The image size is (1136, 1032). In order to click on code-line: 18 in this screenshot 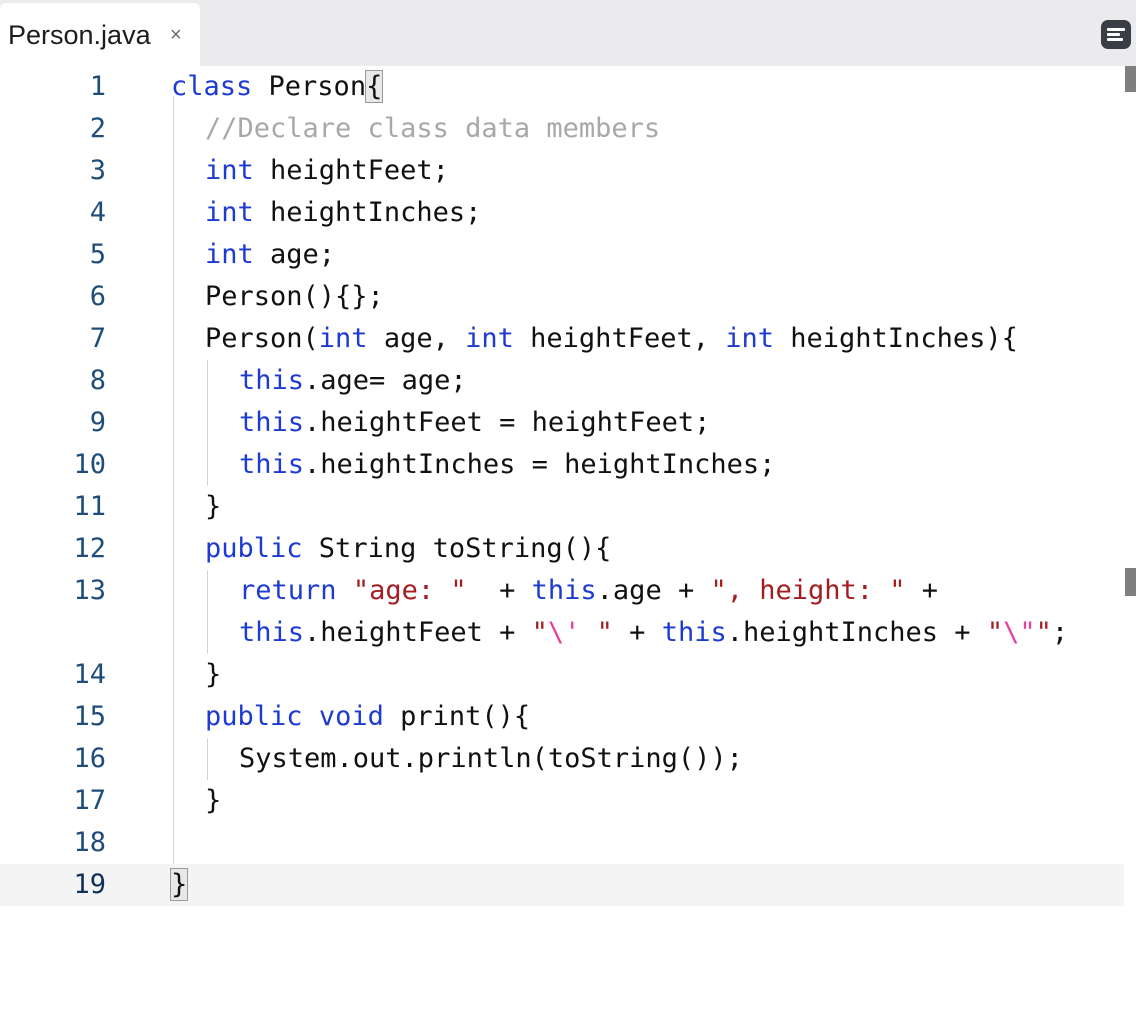, I will do `click(562, 843)`.